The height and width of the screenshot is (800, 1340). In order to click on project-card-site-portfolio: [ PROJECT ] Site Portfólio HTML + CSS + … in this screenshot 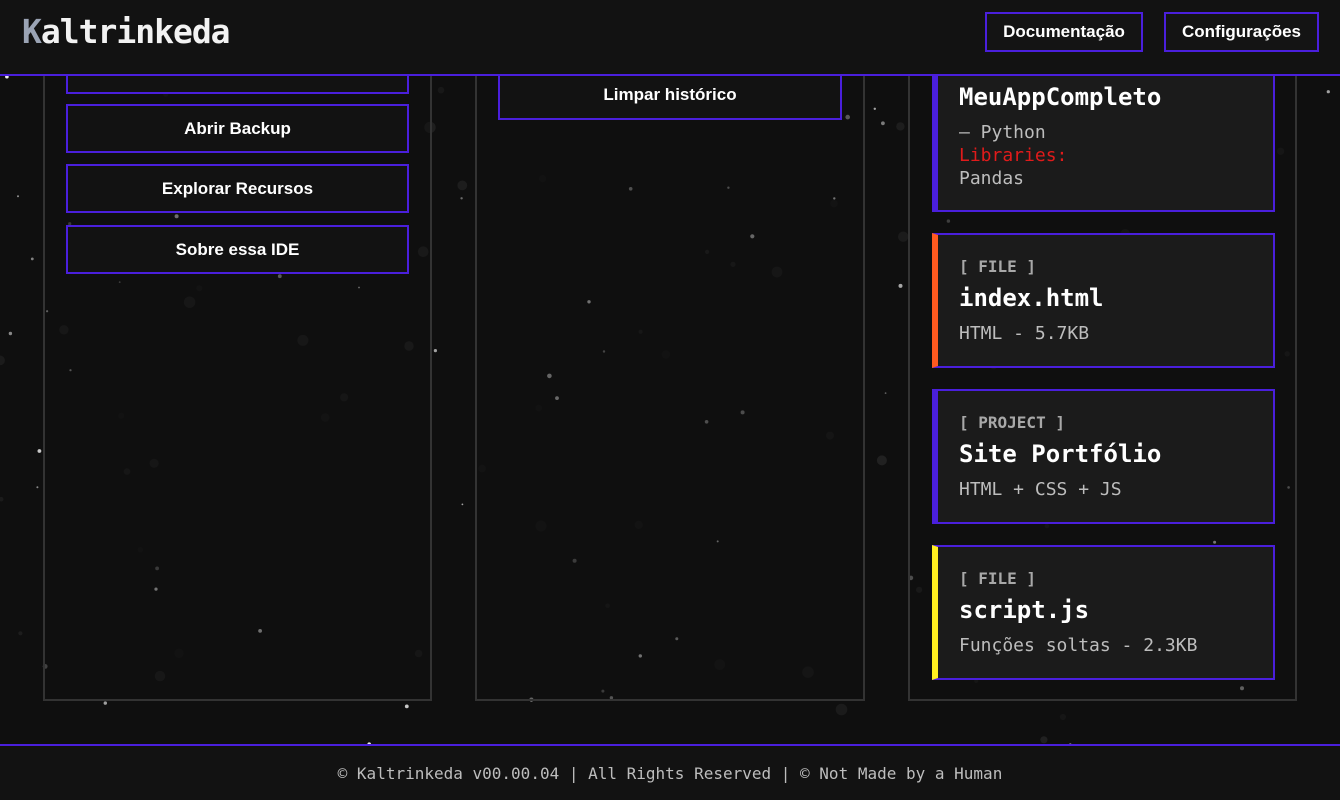, I will do `click(1103, 456)`.